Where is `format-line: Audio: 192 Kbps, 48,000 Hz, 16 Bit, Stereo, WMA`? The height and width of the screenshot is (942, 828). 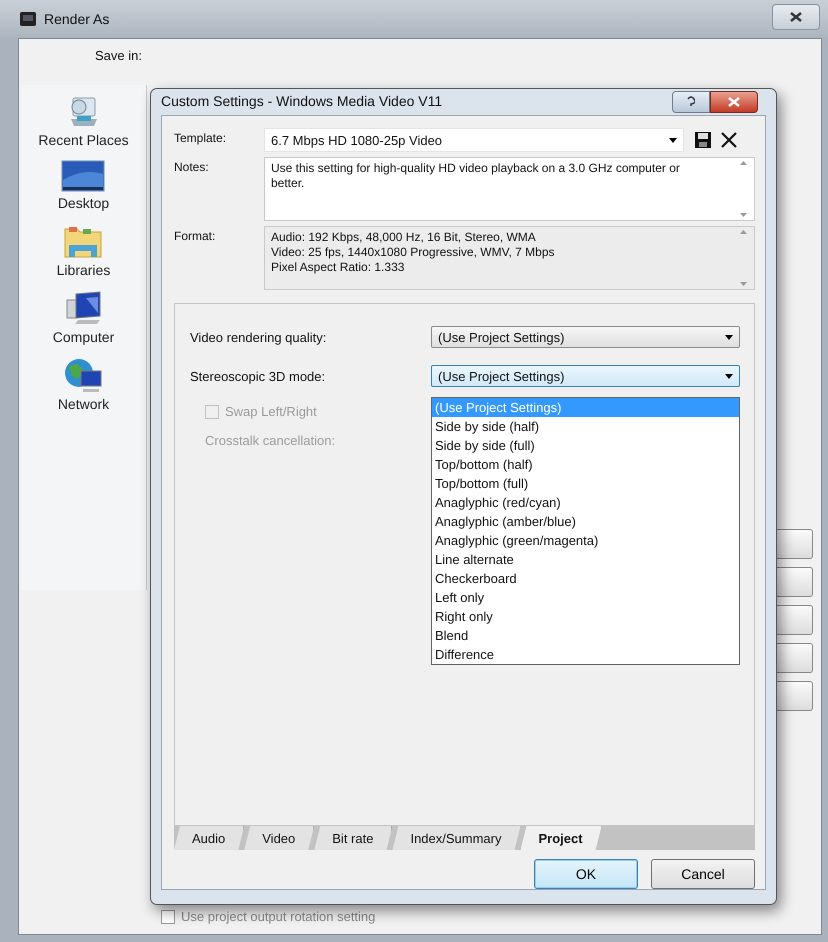
format-line: Audio: 192 Kbps, 48,000 Hz, 16 Bit, Stereo, WMA is located at coordinates (404, 237).